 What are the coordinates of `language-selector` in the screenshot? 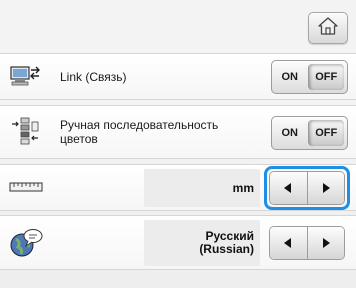 It's located at (307, 243).